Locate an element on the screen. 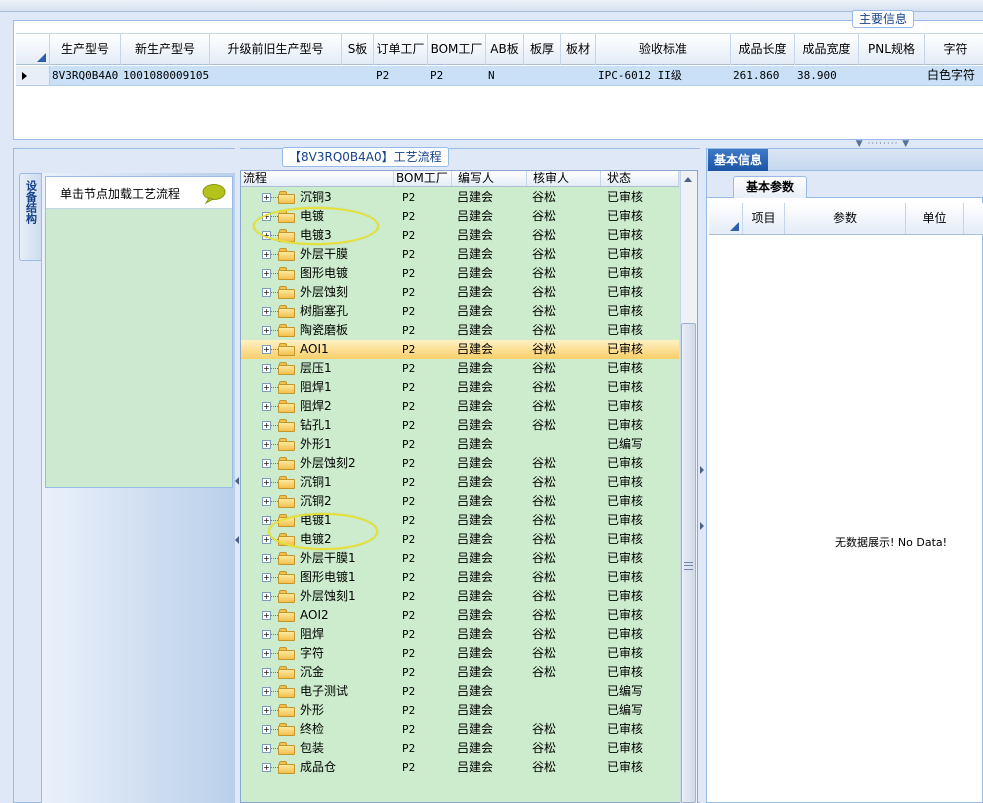 Image resolution: width=983 pixels, height=803 pixels. main-column-header: 成品宽度 is located at coordinates (827, 49).